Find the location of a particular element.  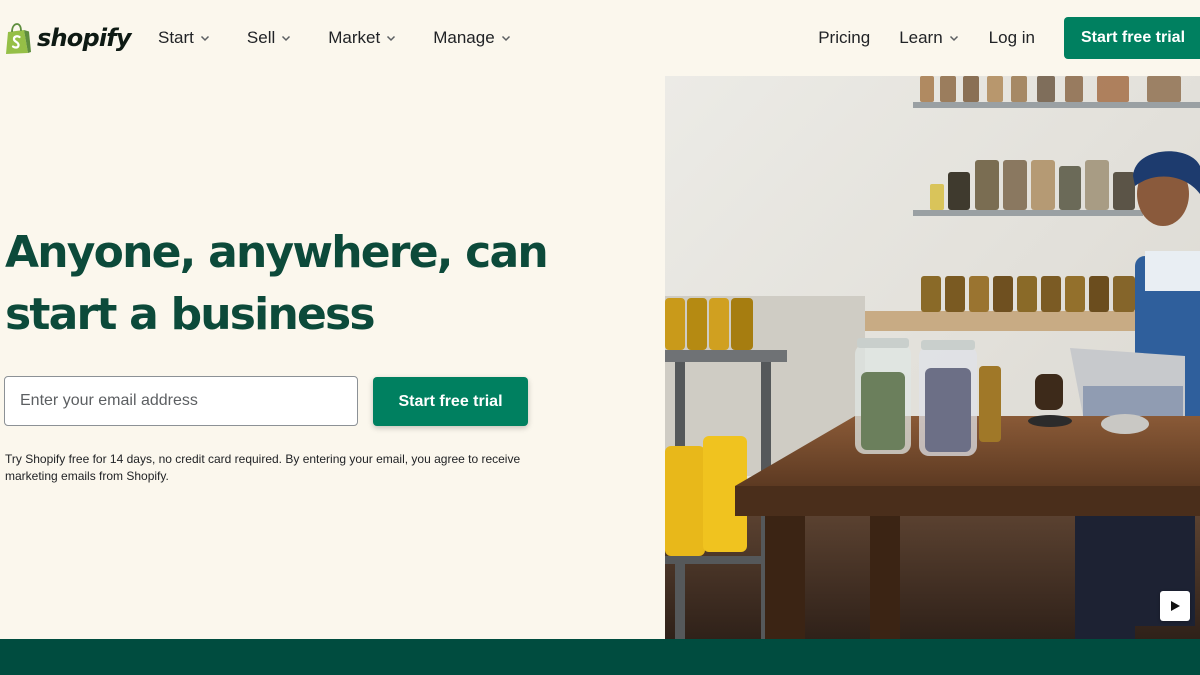

play-icon is located at coordinates (1175, 606).